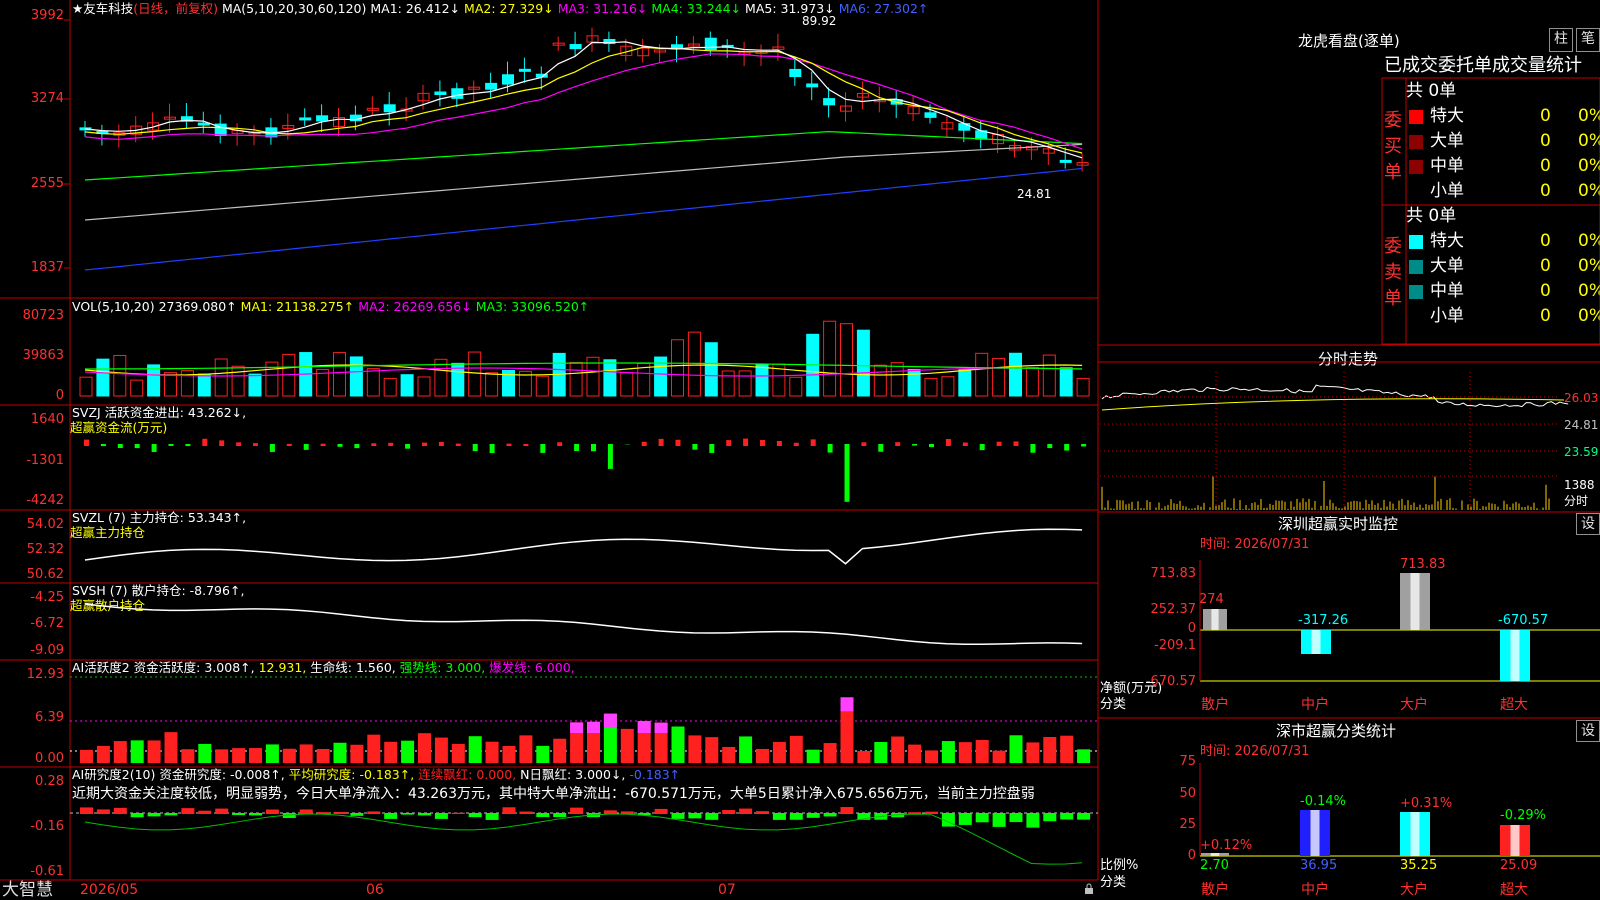 Image resolution: width=1600 pixels, height=900 pixels. What do you see at coordinates (583, 546) in the screenshot?
I see `main-position-line` at bounding box center [583, 546].